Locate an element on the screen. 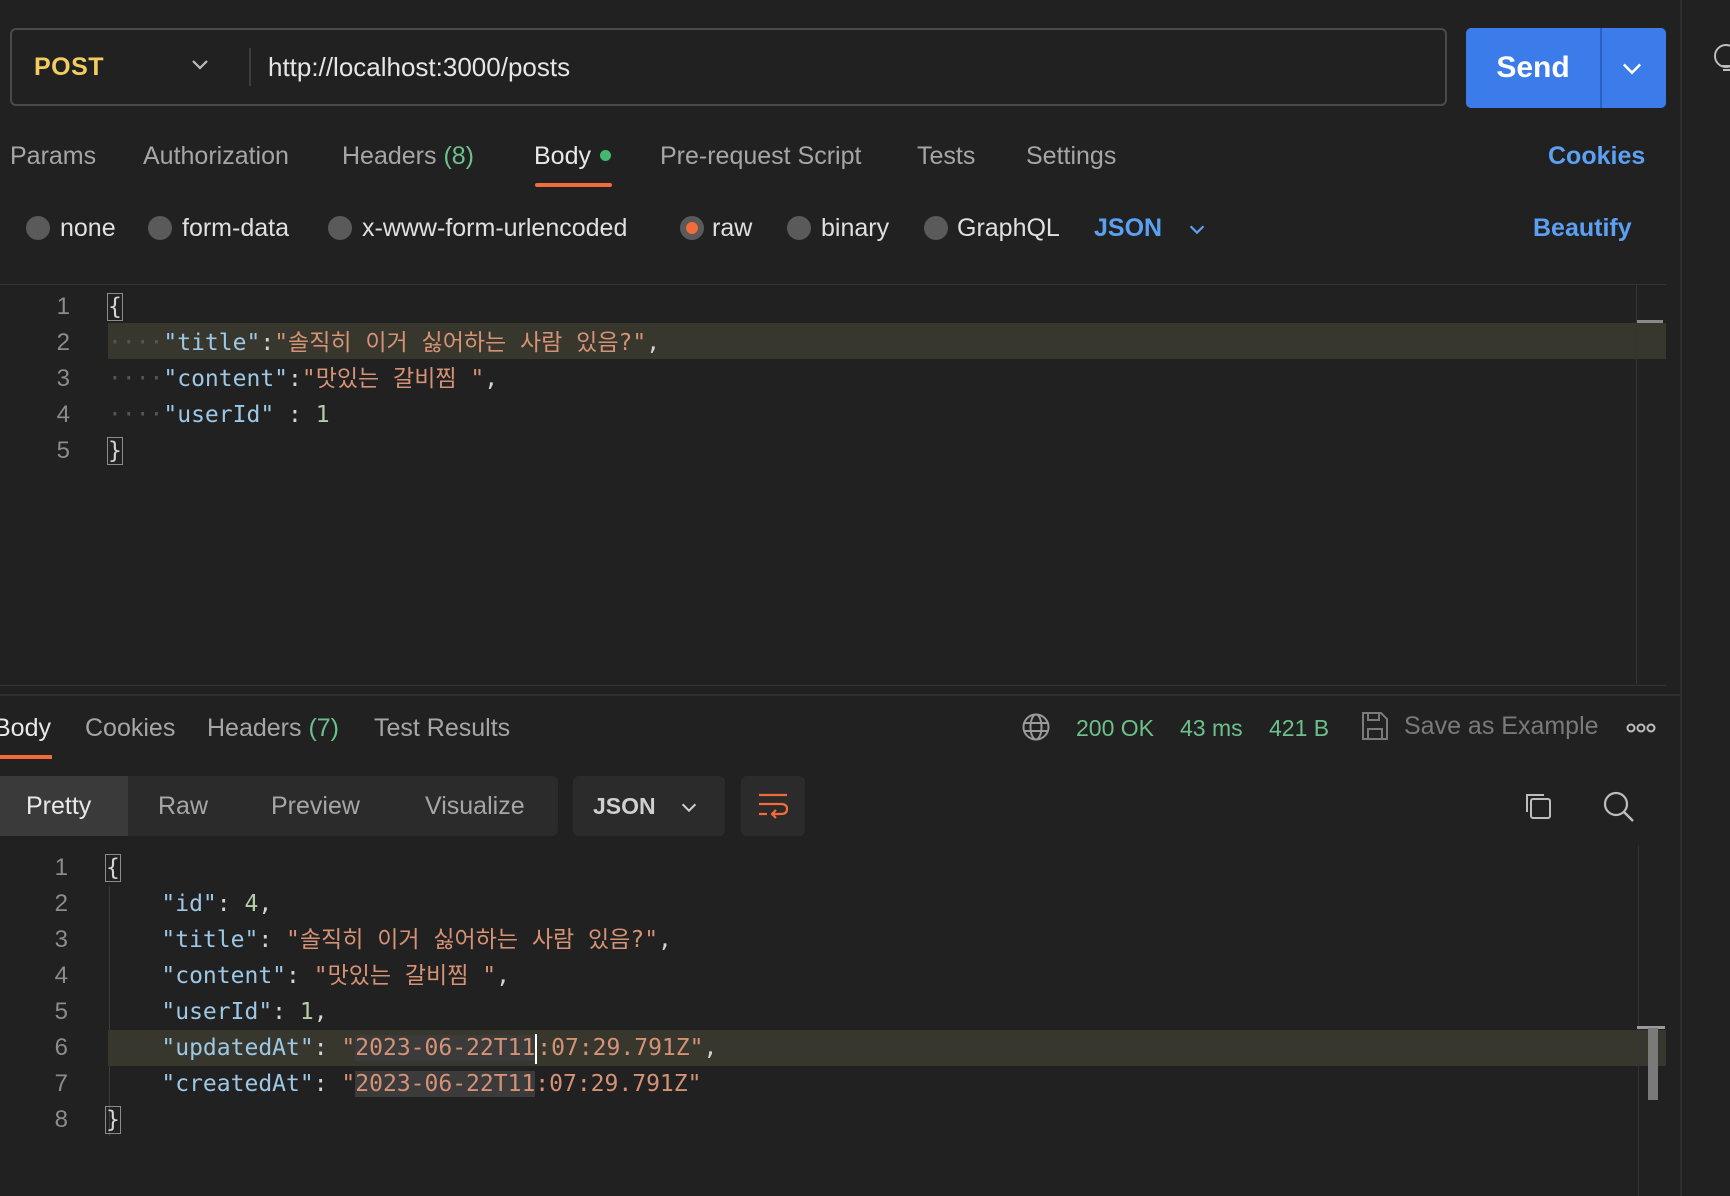  beautify-button: Beautify is located at coordinates (1582, 228).